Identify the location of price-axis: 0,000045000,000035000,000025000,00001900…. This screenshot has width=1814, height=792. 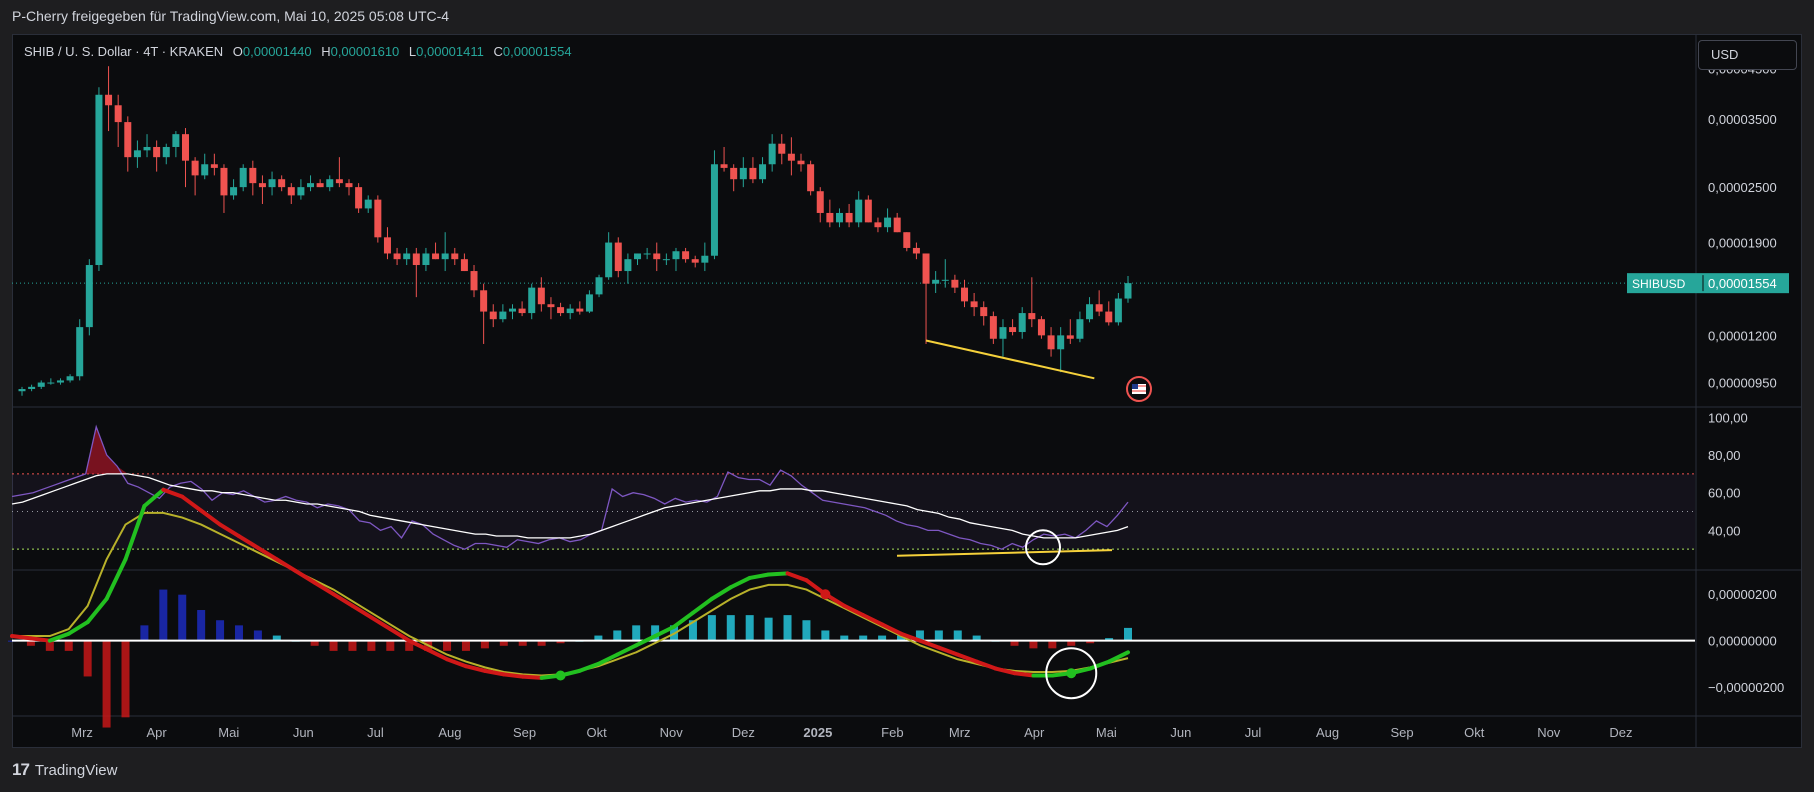
(1708, 378).